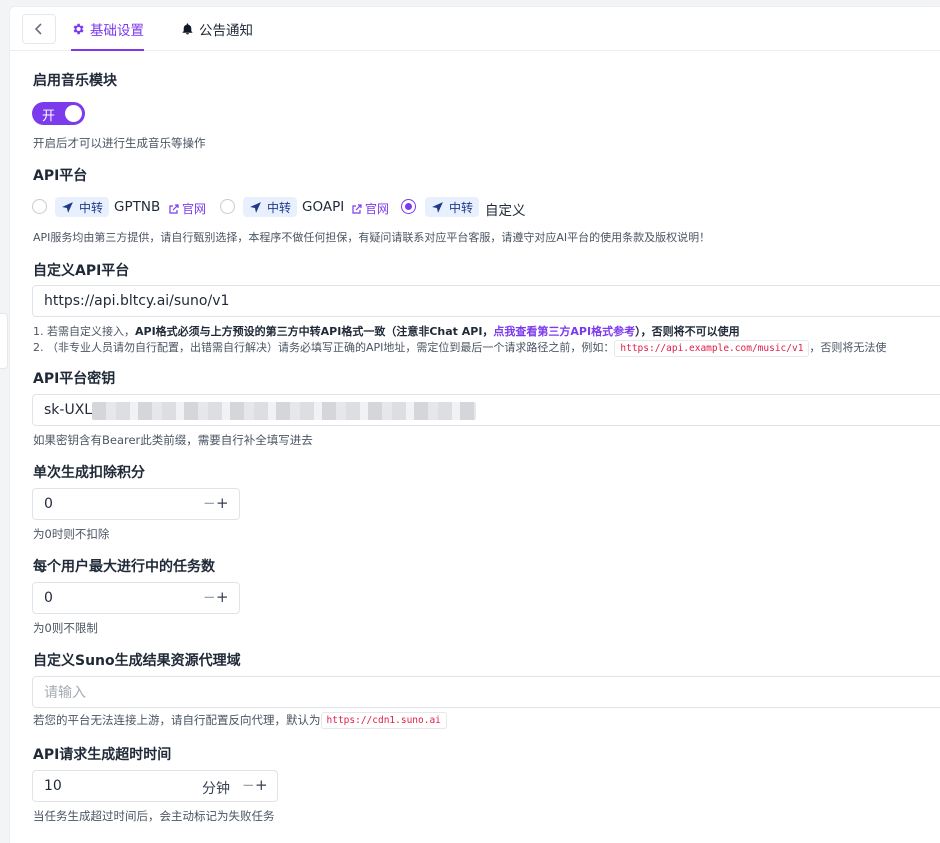 This screenshot has width=940, height=843. What do you see at coordinates (136, 598) in the screenshot?
I see `max-tasks-input: 0 − +` at bounding box center [136, 598].